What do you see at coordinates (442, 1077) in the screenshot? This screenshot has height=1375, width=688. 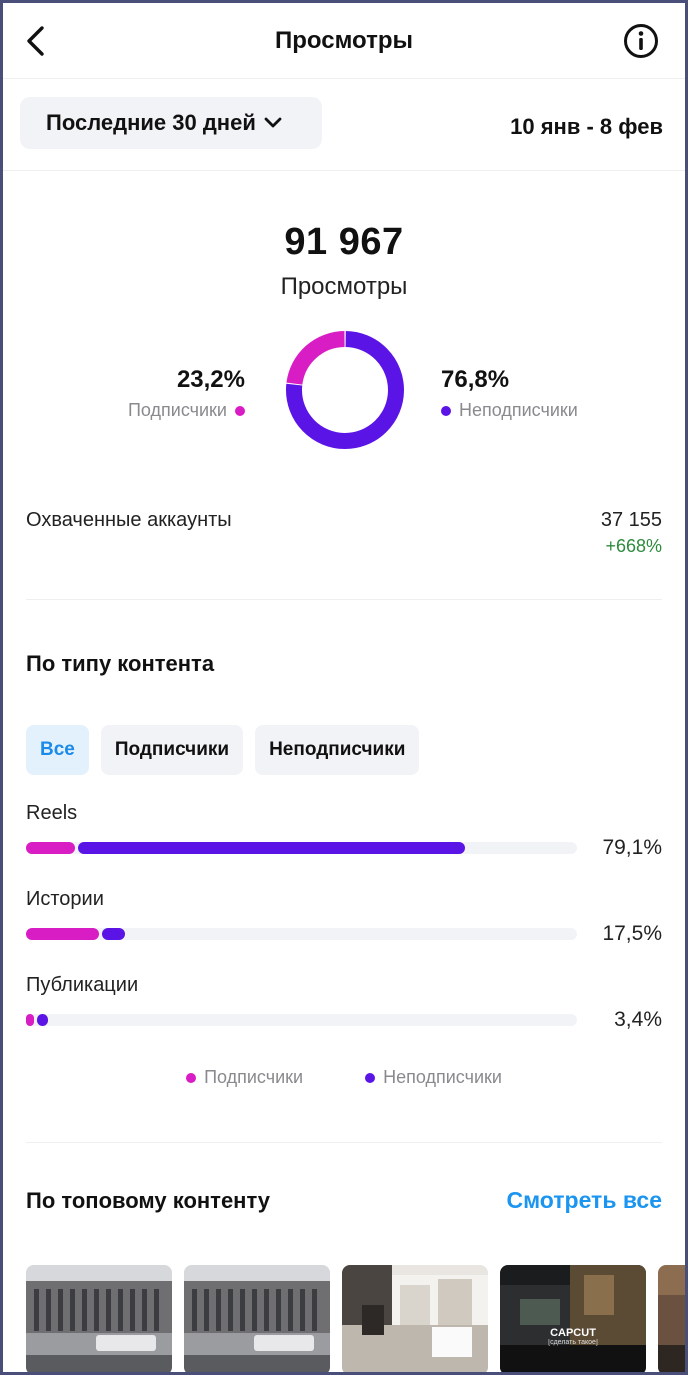 I see `legend-non-followers-label: Неподписчики` at bounding box center [442, 1077].